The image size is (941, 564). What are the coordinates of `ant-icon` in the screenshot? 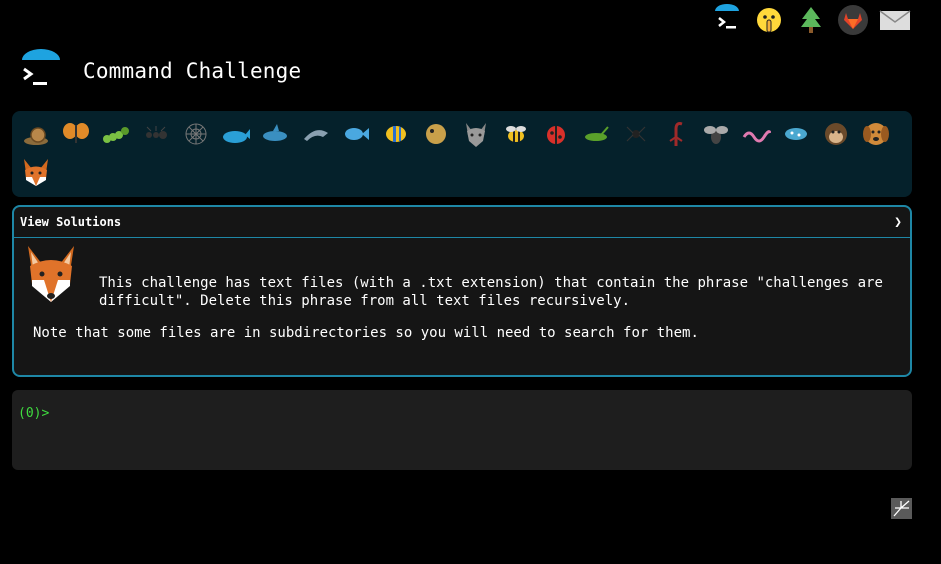 It's located at (156, 134).